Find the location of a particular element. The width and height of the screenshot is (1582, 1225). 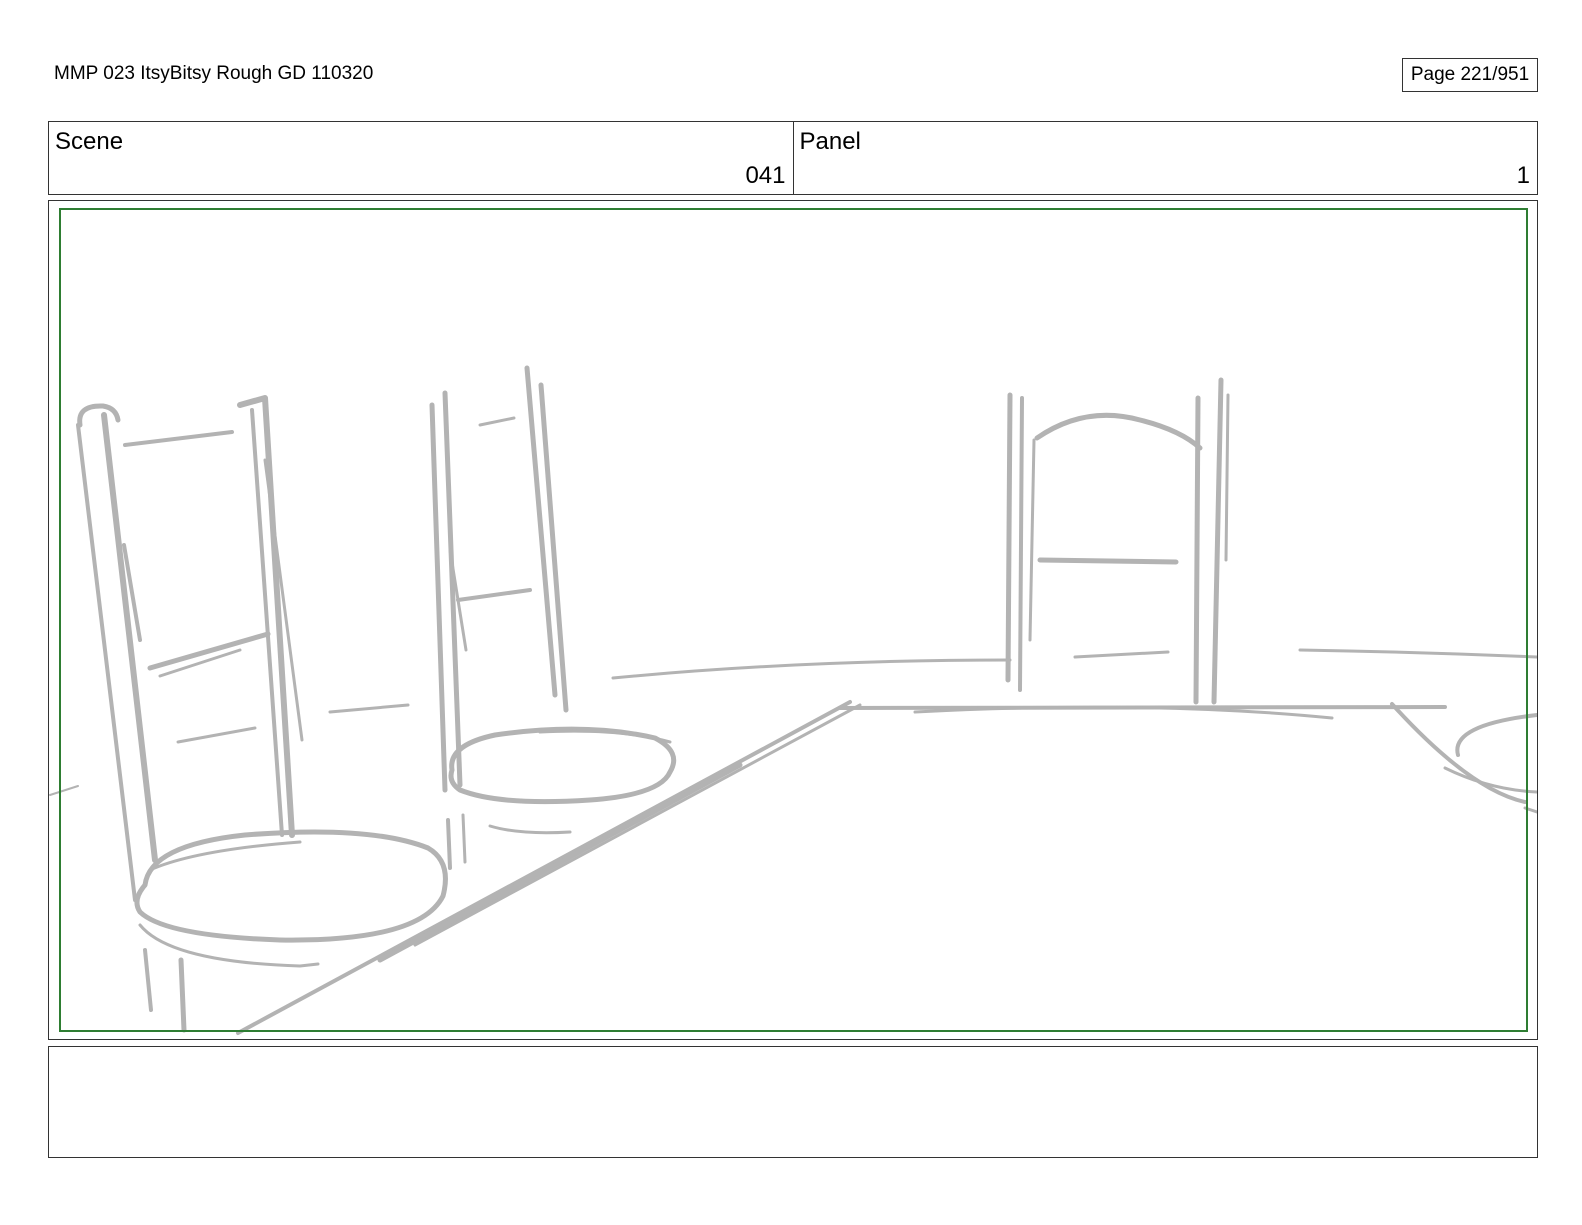

page-number-badge: Page 221/951 is located at coordinates (1470, 75).